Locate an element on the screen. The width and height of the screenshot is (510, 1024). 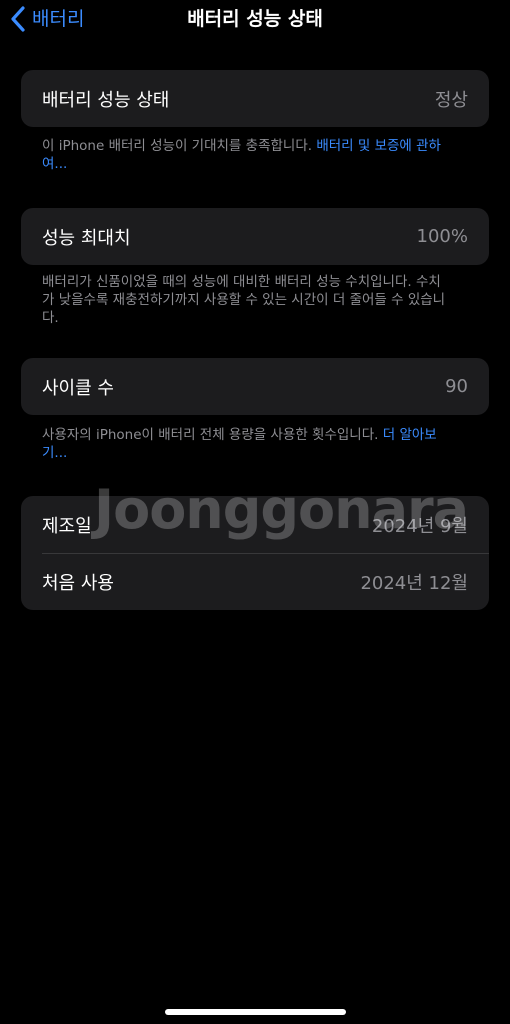
manufacture-date-label: 제조일 is located at coordinates (67, 526).